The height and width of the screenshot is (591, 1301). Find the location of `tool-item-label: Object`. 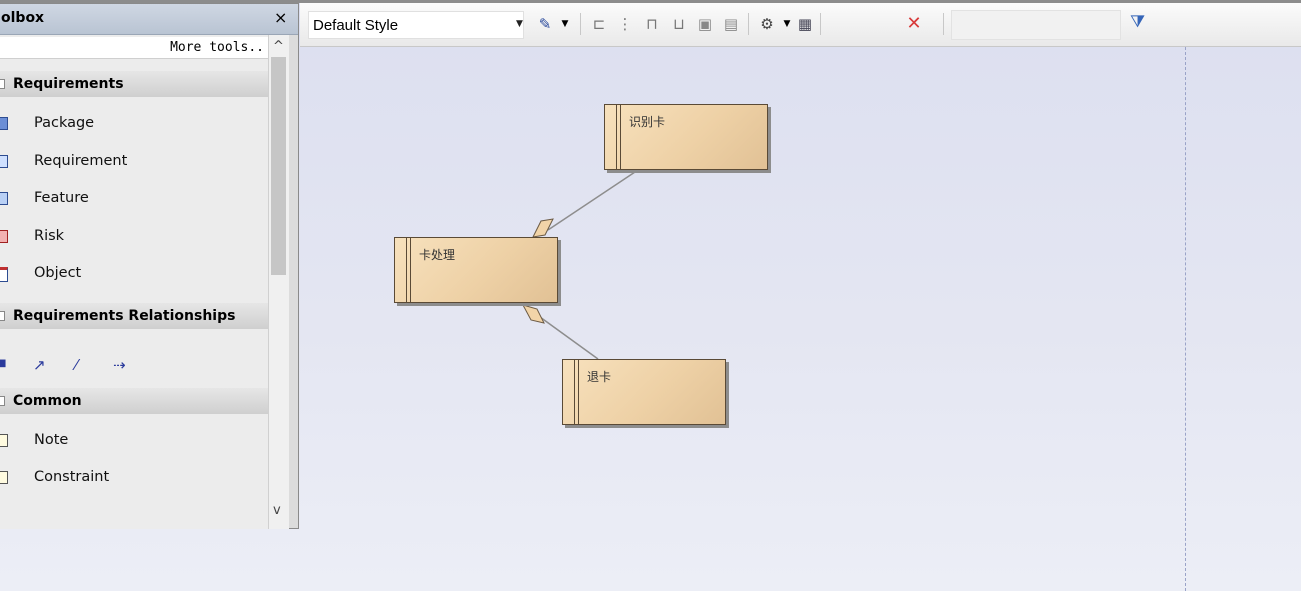

tool-item-label: Object is located at coordinates (58, 273).